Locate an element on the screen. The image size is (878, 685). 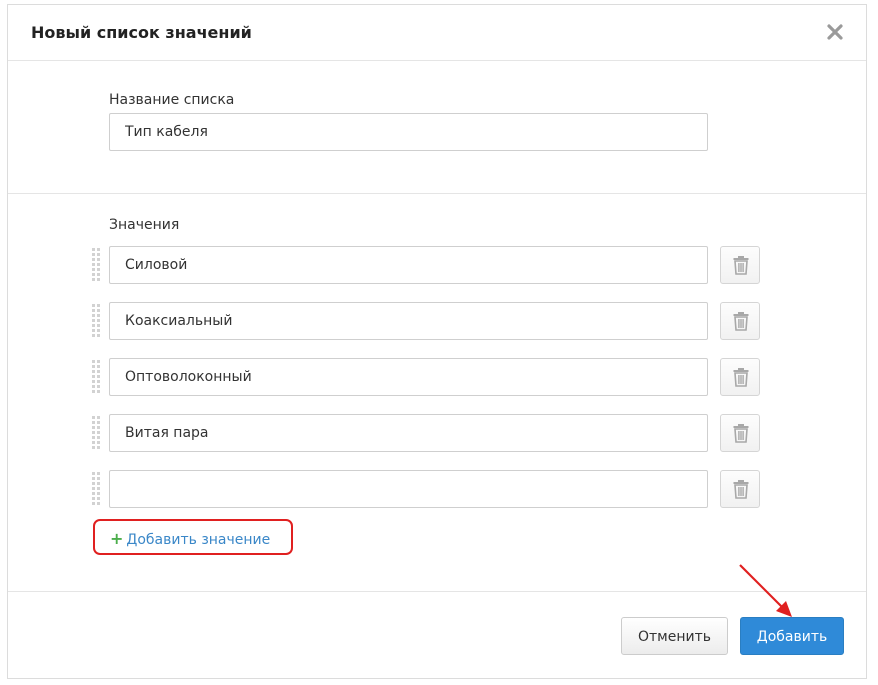
plus-icon: + is located at coordinates (117, 538).